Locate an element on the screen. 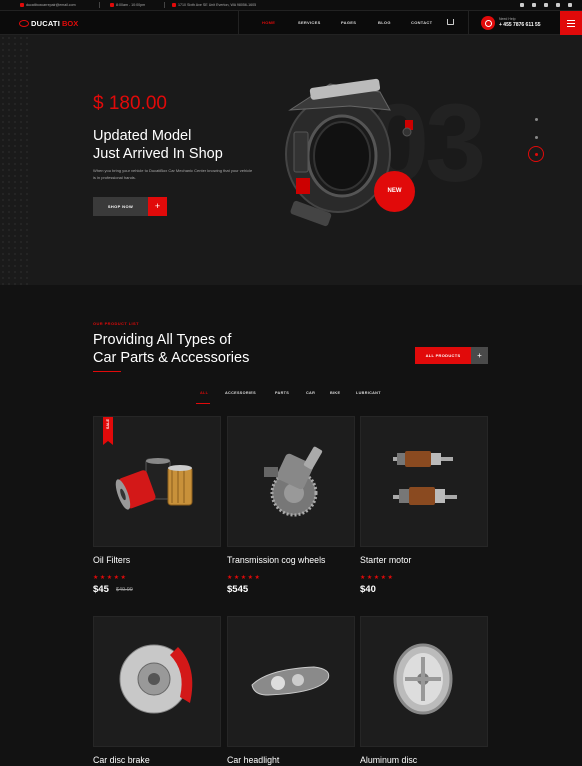  filter-all: ALL is located at coordinates (204, 393).